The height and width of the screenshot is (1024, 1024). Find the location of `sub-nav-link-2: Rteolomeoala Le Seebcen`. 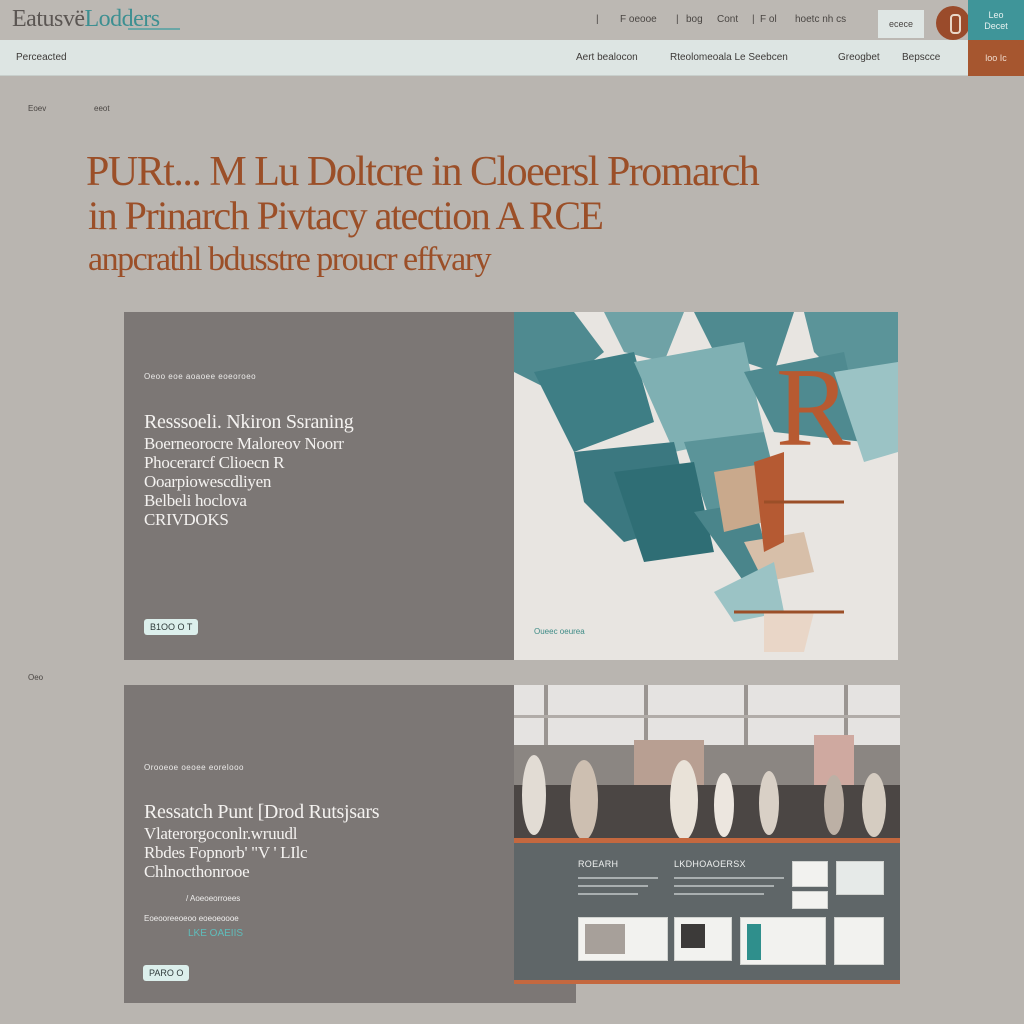

sub-nav-link-2: Rteolomeoala Le Seebcen is located at coordinates (729, 57).